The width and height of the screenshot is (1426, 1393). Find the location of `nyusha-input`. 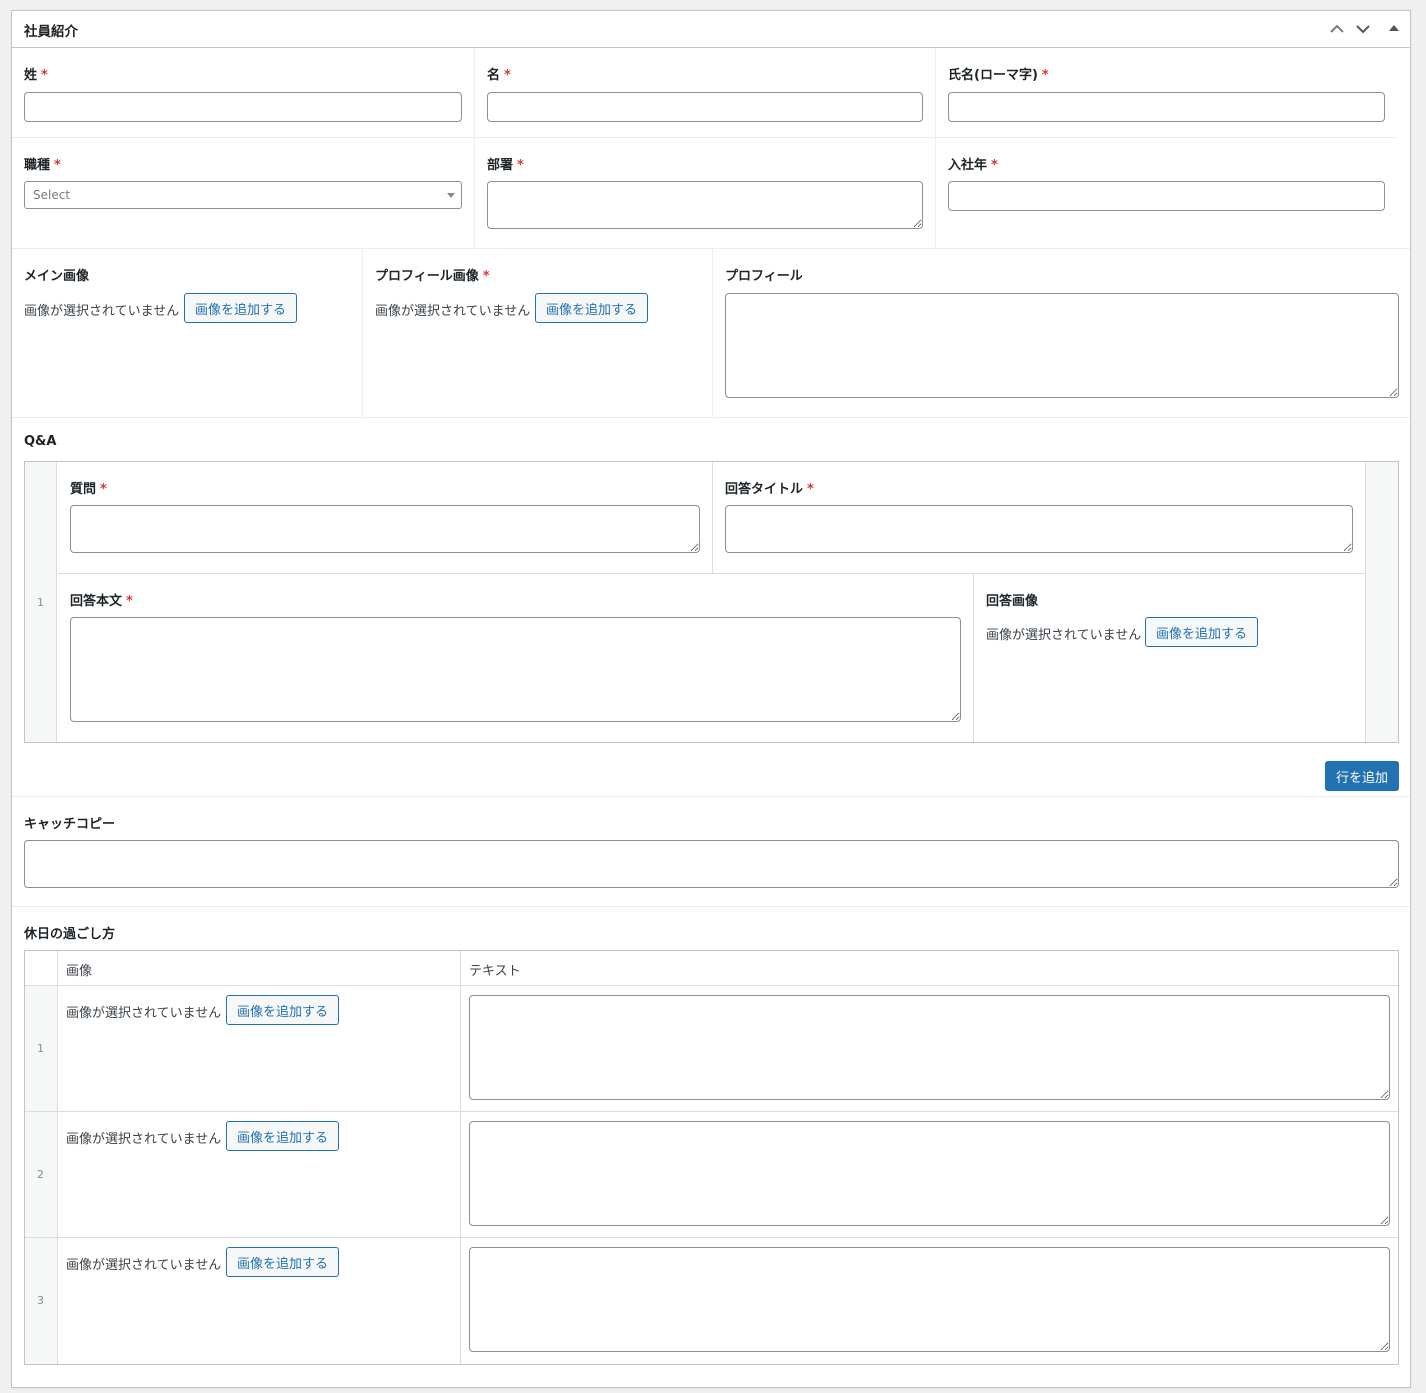

nyusha-input is located at coordinates (1166, 196).